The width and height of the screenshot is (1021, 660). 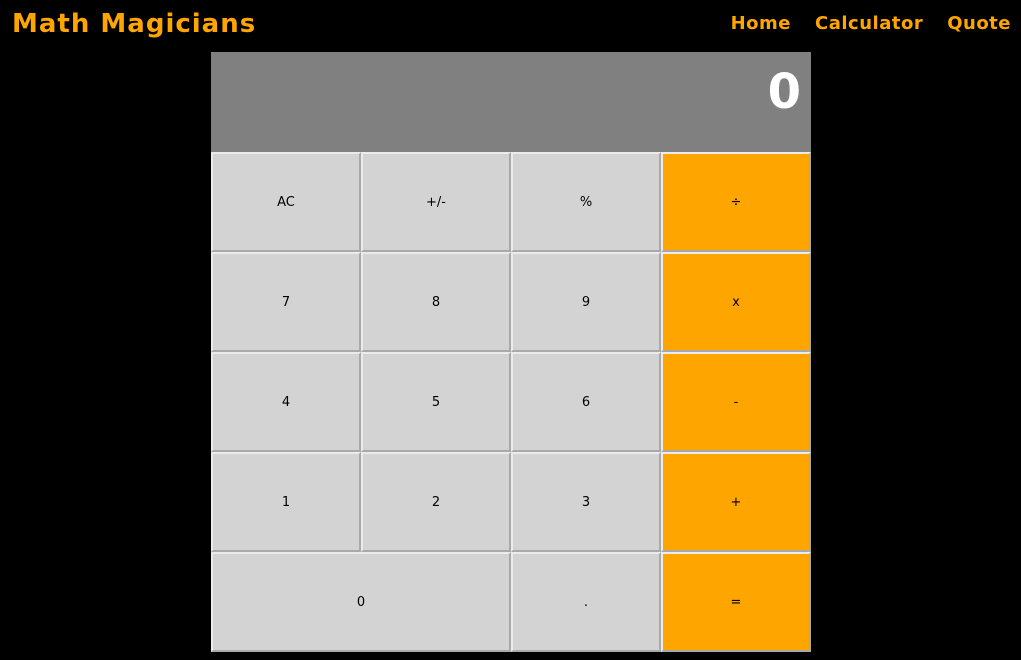 What do you see at coordinates (511, 102) in the screenshot?
I see `calculator-display: 0` at bounding box center [511, 102].